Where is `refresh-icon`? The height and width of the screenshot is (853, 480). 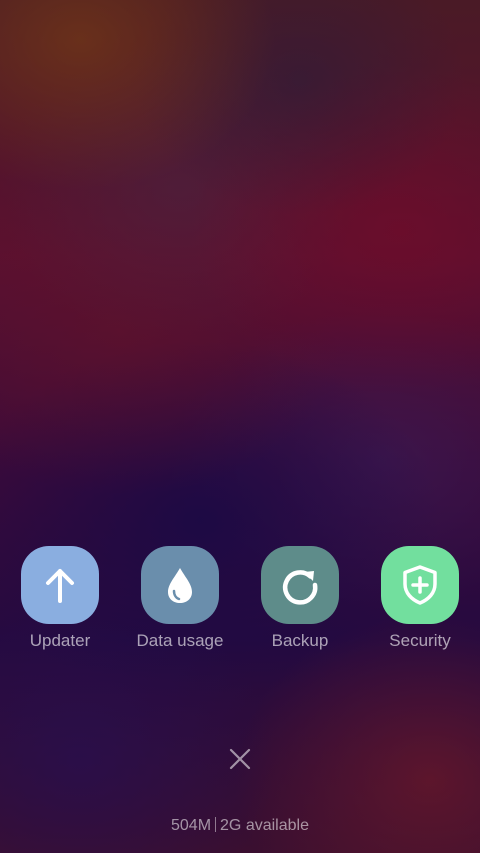
refresh-icon is located at coordinates (300, 587).